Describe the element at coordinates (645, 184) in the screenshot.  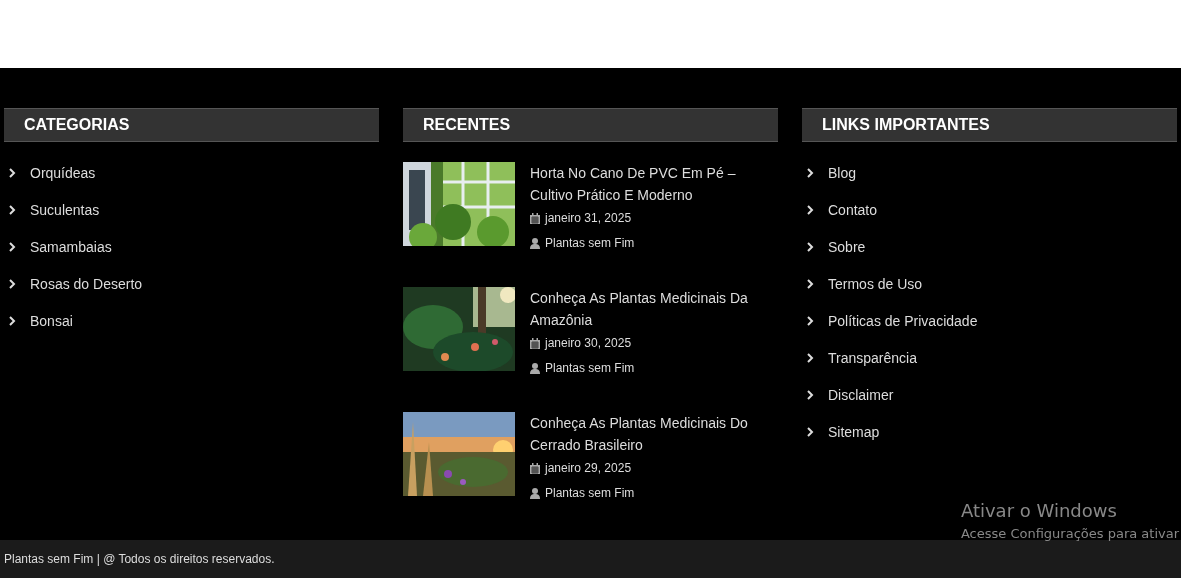
I see `post-title: Horta No Cano De PVC Em Pé – Cultivo Prático E Moderno` at that location.